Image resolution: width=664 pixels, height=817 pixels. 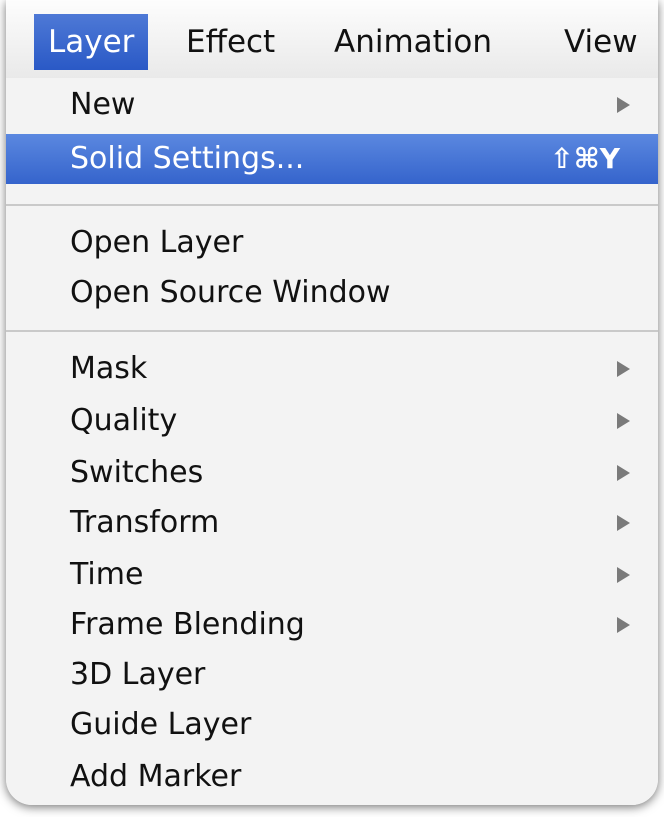 I want to click on menu-item-guide-layer: Guide Layer, so click(x=332, y=725).